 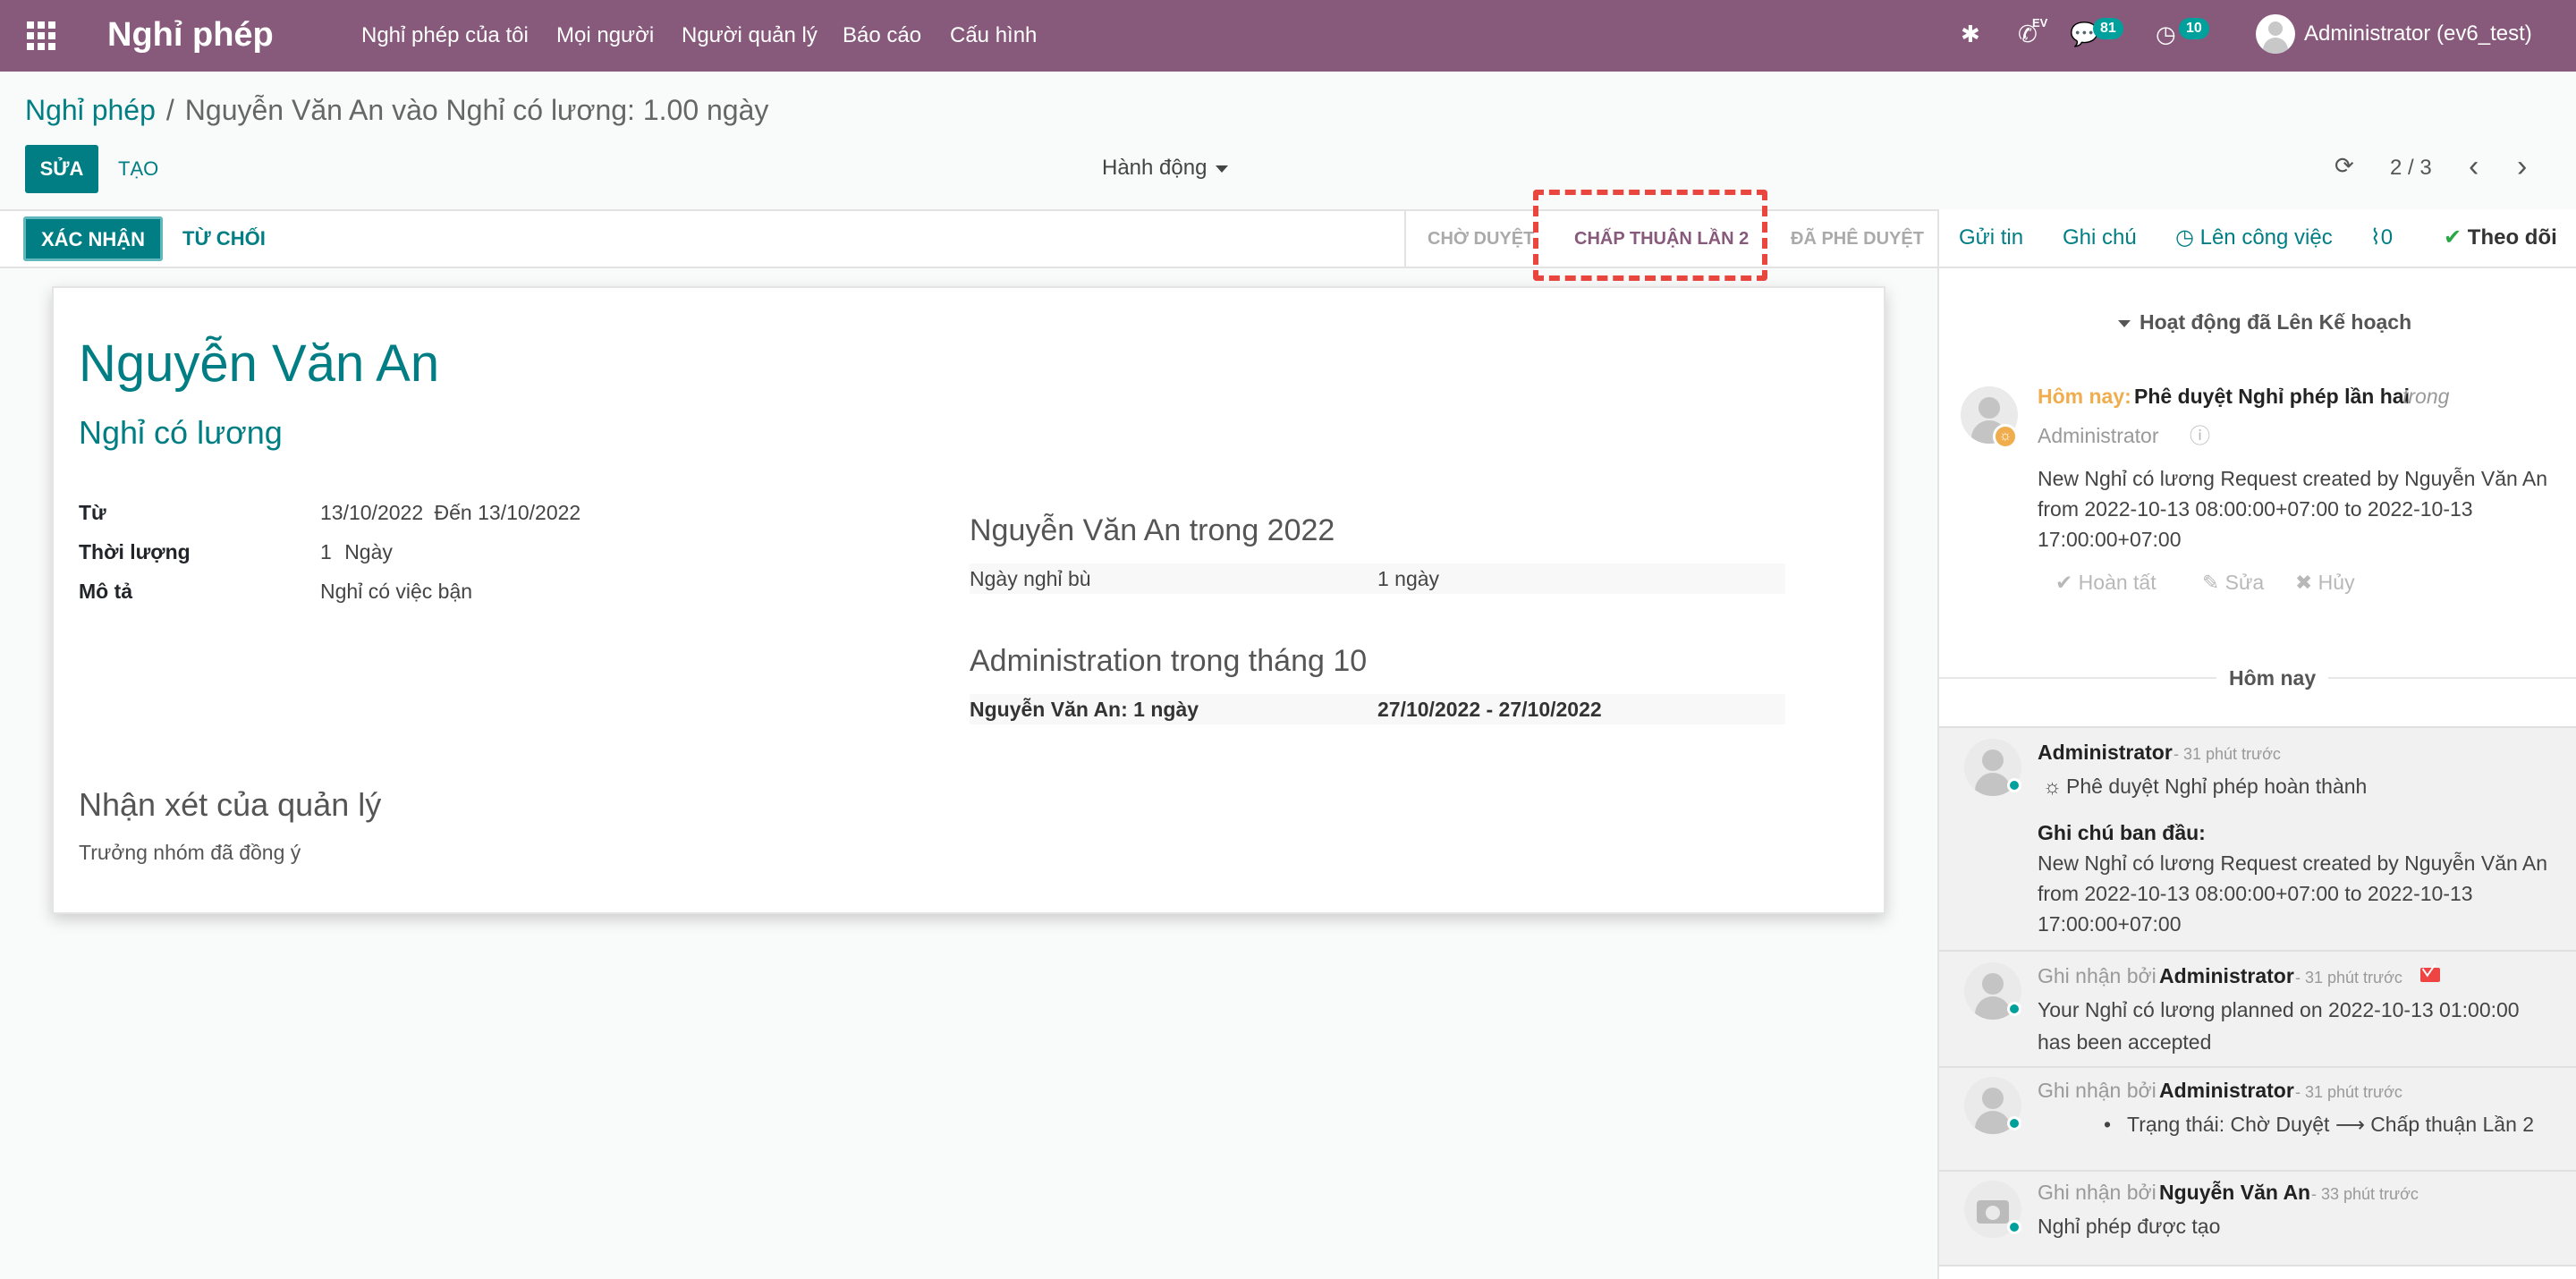 I want to click on check-icon: ✔, so click(x=2456, y=238).